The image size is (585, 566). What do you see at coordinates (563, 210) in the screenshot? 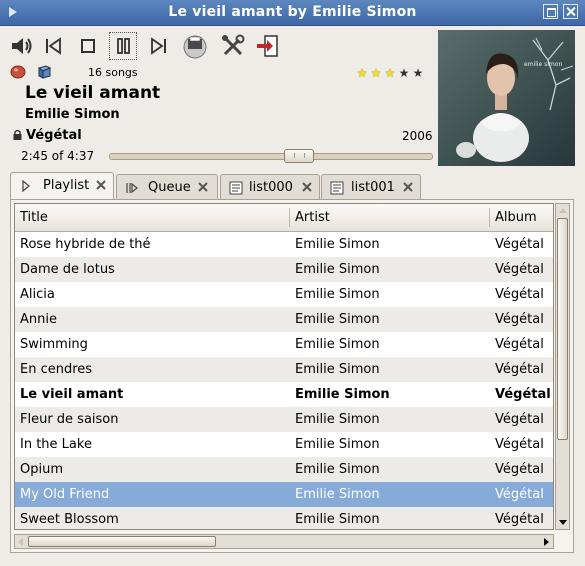
I see `scroll-up-icon` at bounding box center [563, 210].